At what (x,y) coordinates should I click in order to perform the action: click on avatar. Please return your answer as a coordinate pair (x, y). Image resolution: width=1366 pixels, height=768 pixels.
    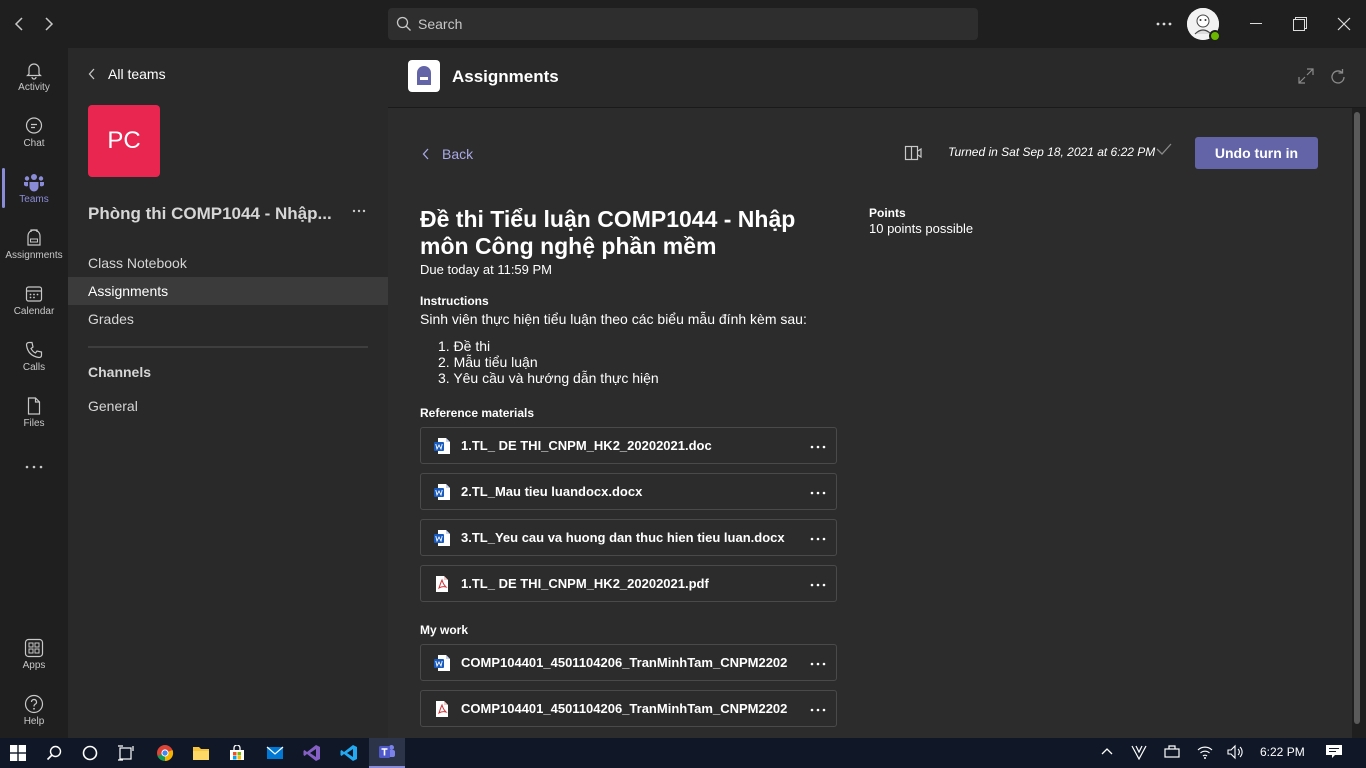
    Looking at the image, I should click on (1204, 25).